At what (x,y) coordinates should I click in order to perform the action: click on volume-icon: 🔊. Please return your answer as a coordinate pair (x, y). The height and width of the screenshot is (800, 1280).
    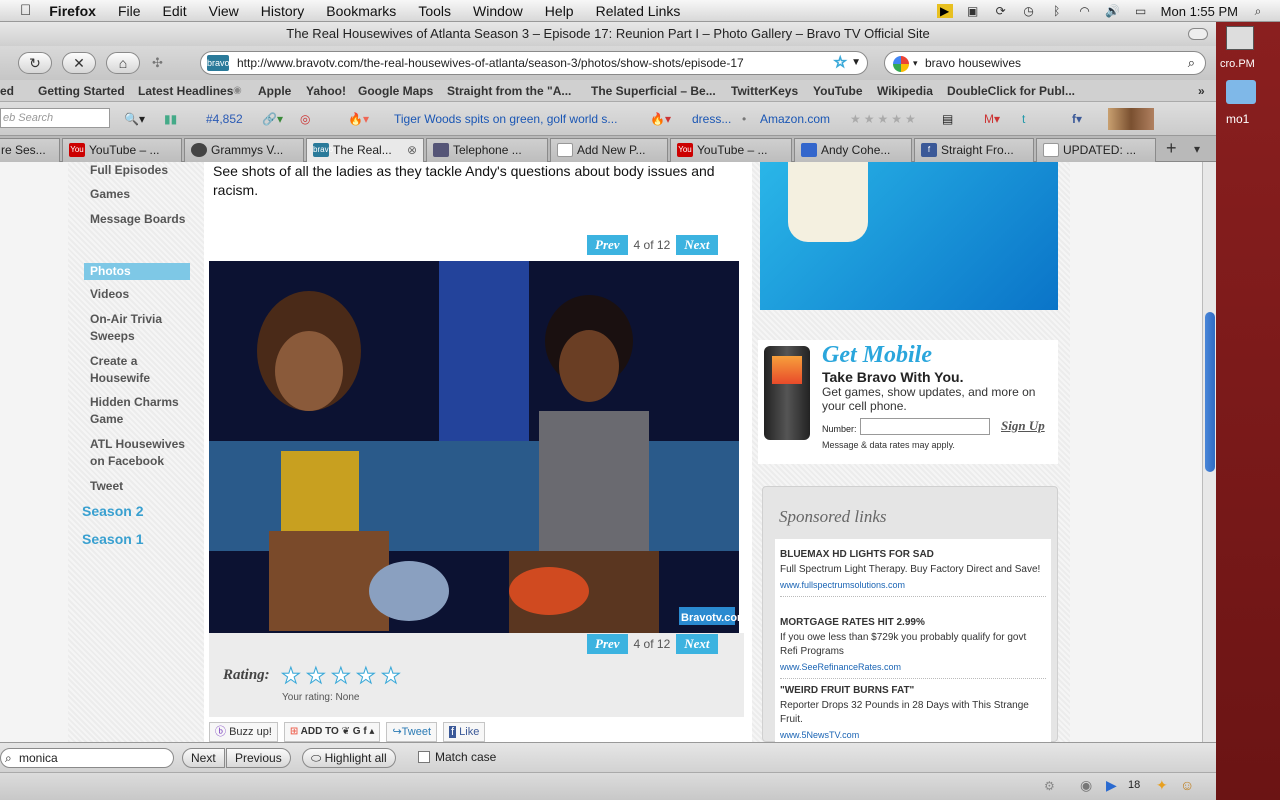
    Looking at the image, I should click on (1113, 11).